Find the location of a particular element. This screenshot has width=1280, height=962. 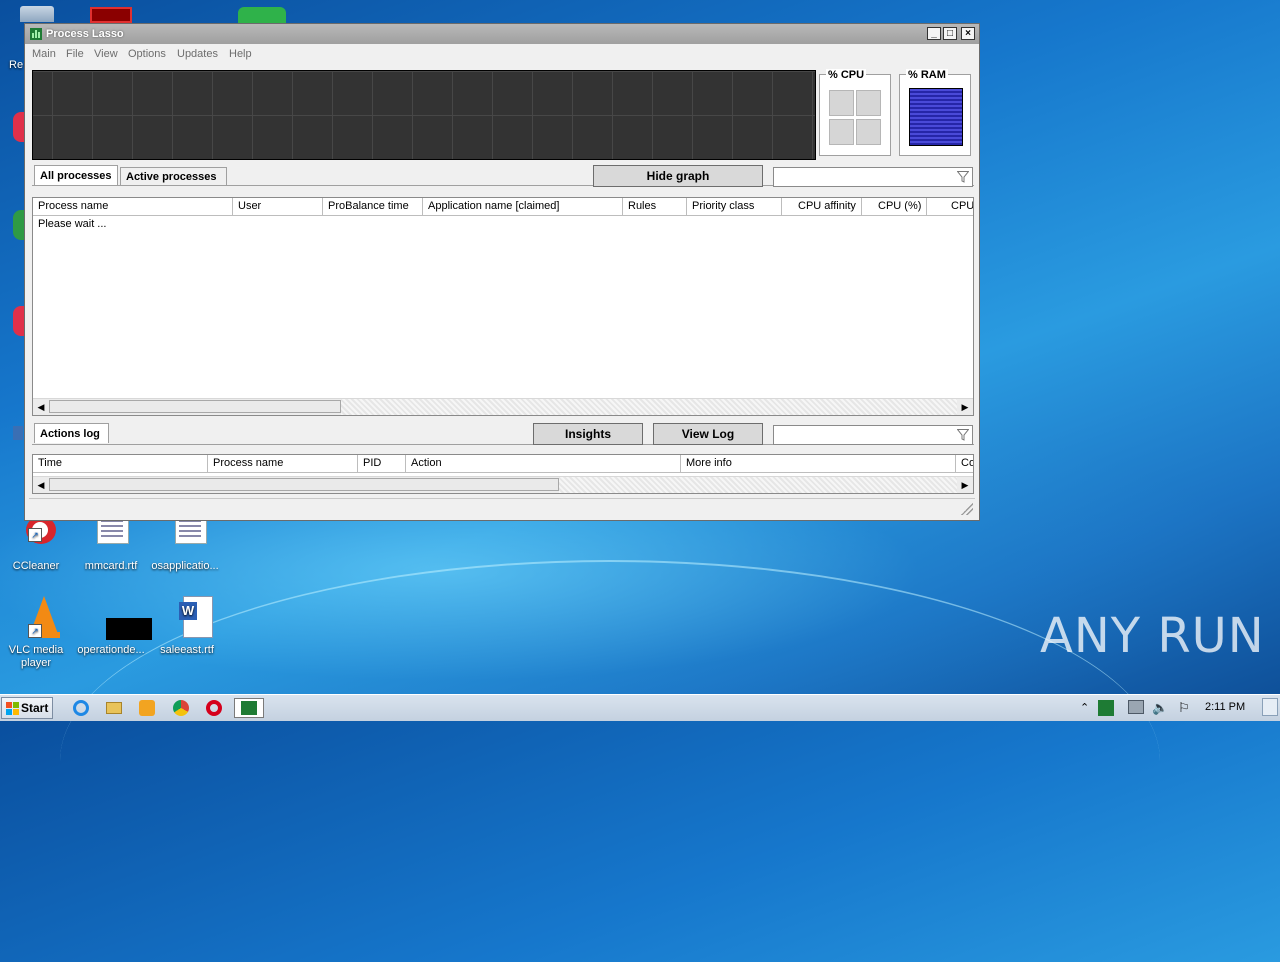

anyrun-watermark: ANY RUN is located at coordinates (1152, 636).